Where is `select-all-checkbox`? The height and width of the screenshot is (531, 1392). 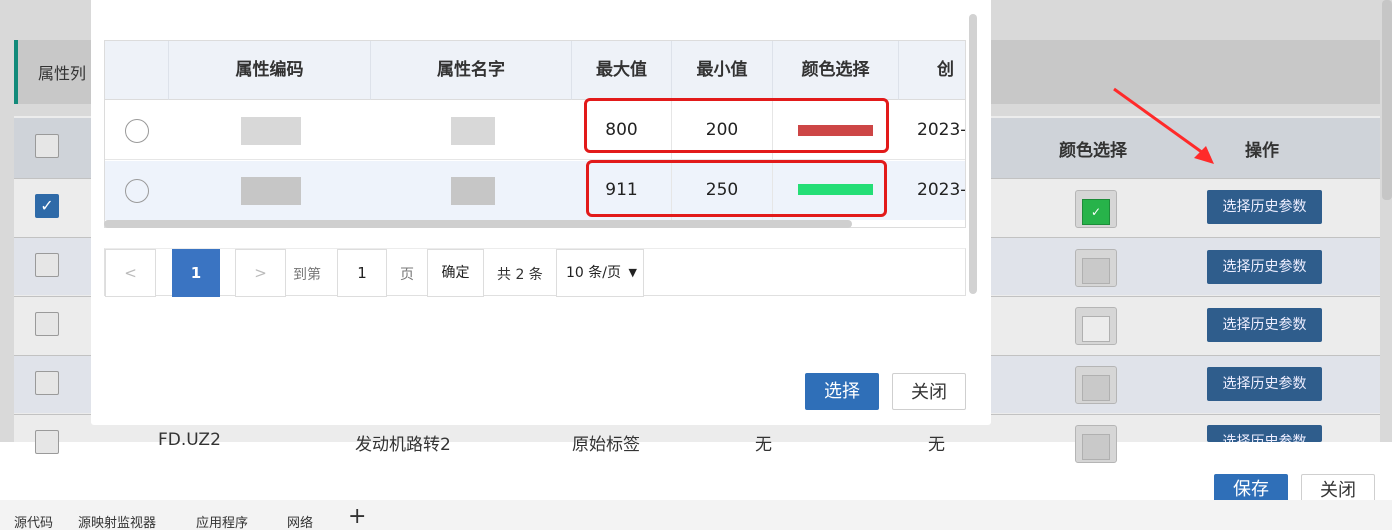
select-all-checkbox is located at coordinates (47, 146).